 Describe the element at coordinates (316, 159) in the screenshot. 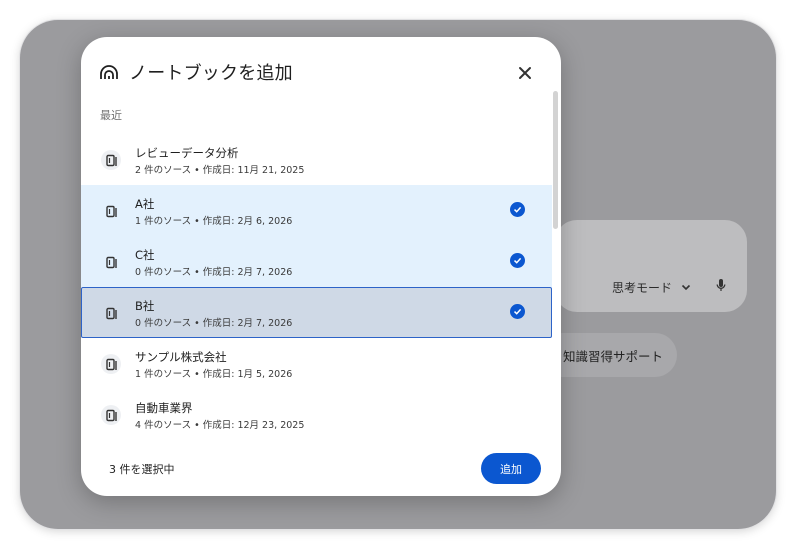

I see `notebook-row-0: レビューデータ分析 2 件のソース • 作成日: 11月 21, 2025` at that location.